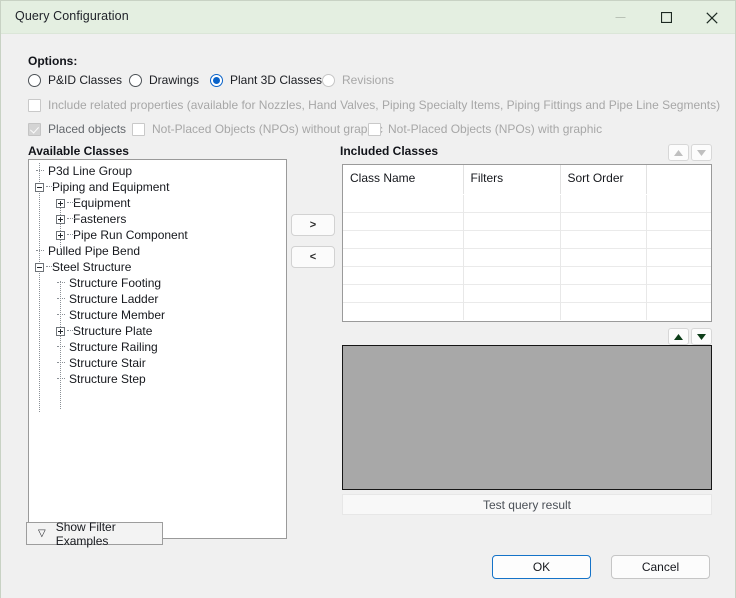  Describe the element at coordinates (712, 17) in the screenshot. I see `close-button` at that location.